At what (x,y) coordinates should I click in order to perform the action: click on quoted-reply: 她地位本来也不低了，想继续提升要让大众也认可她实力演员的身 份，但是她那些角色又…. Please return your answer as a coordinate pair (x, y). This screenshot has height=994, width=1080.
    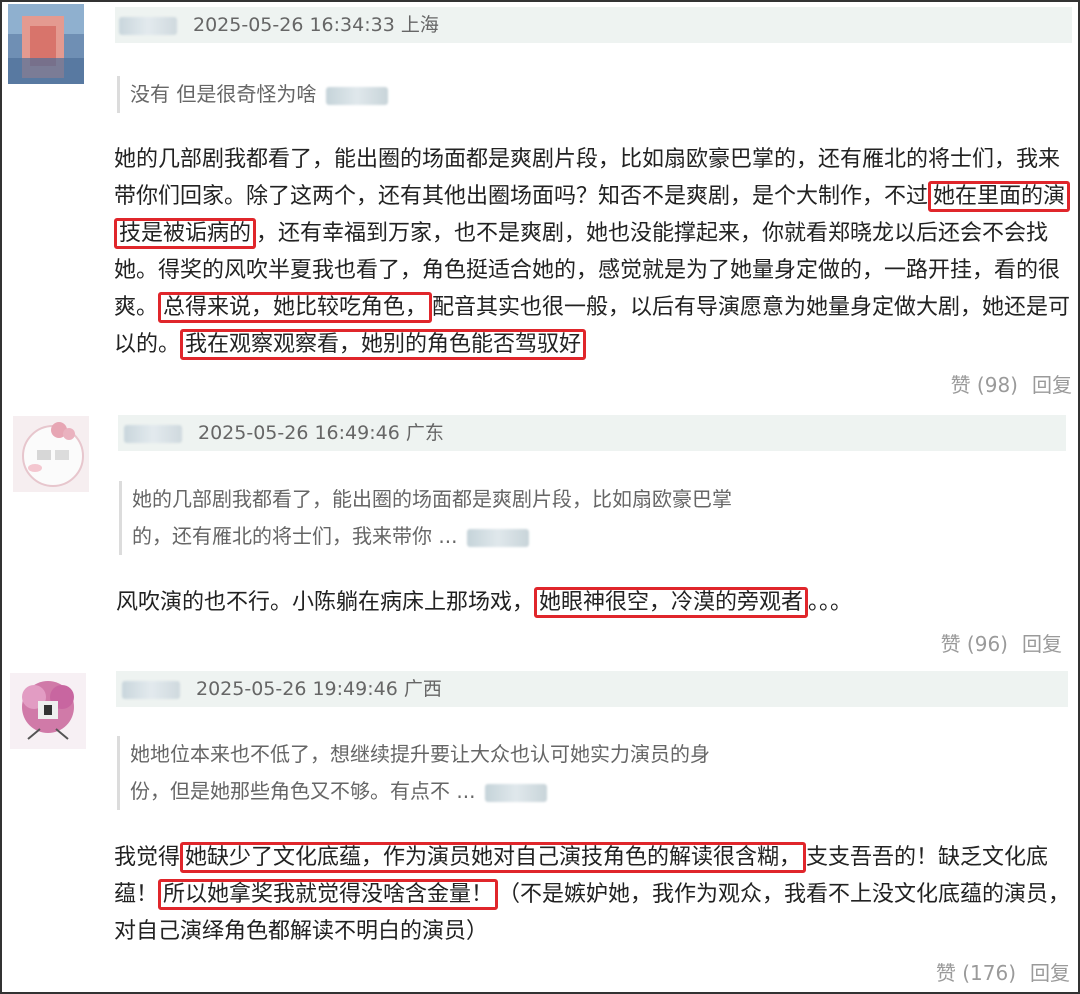
    Looking at the image, I should click on (473, 773).